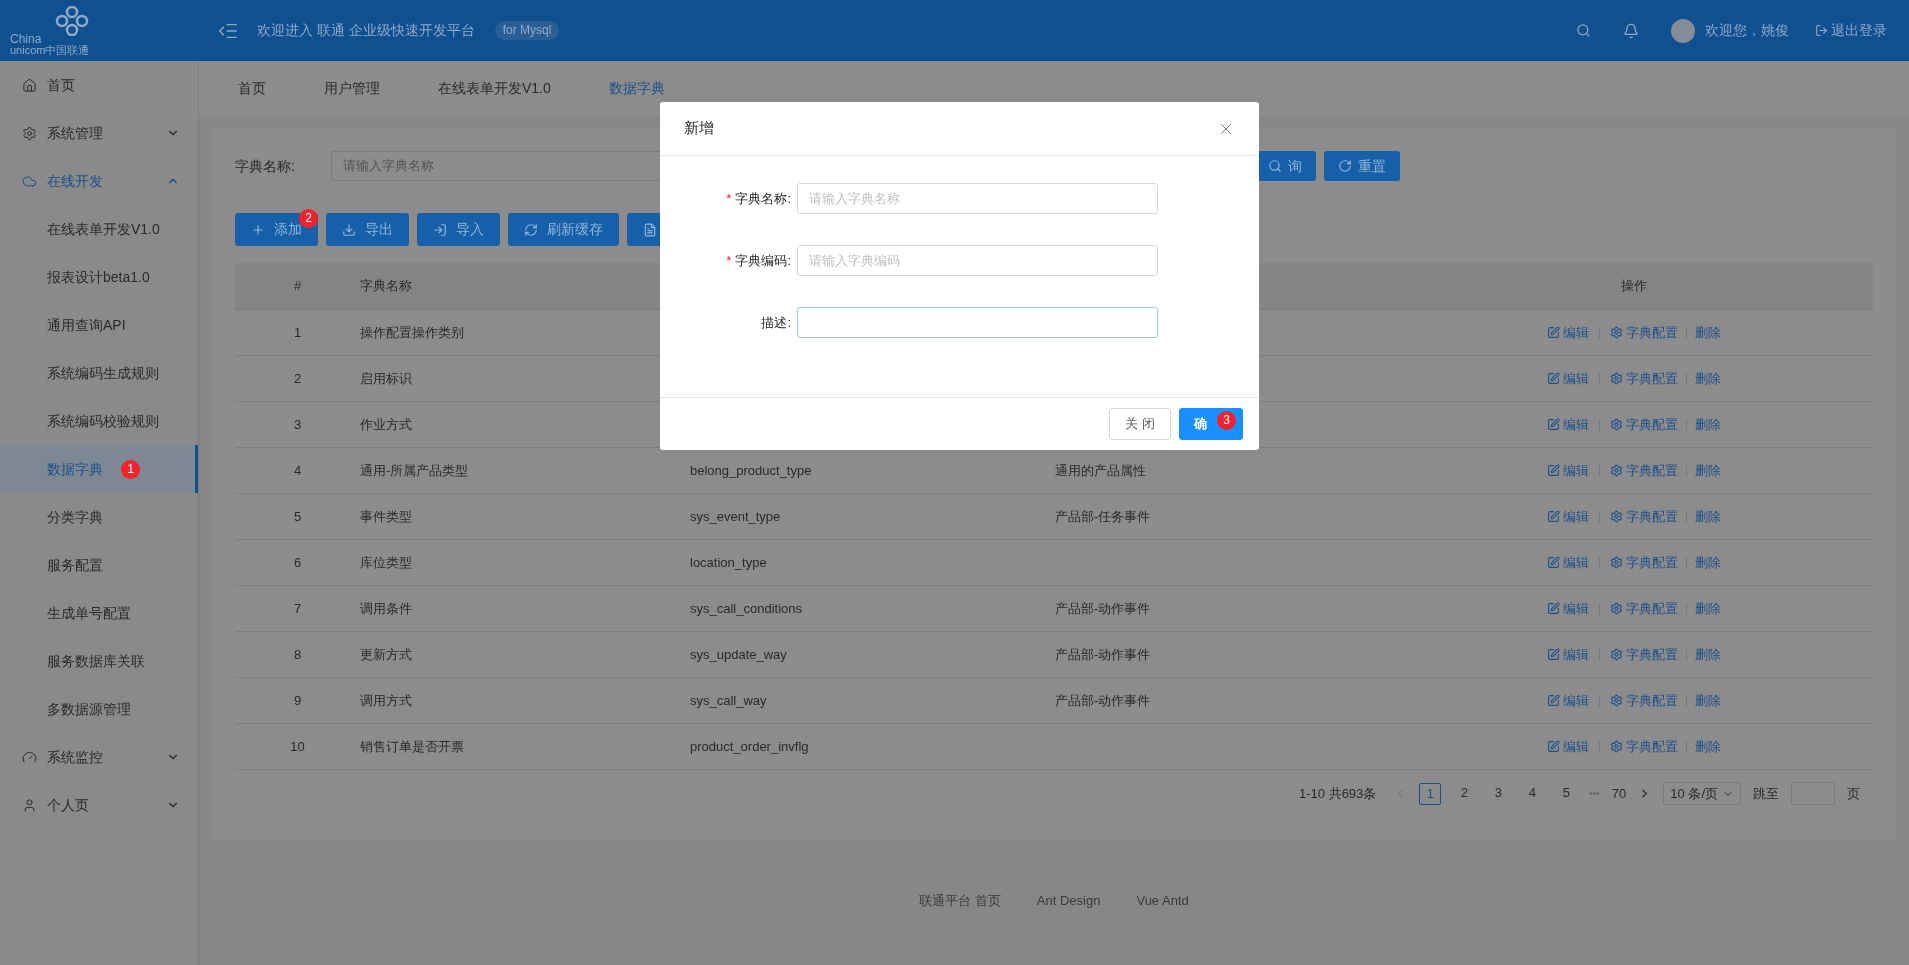 This screenshot has width=1909, height=965. Describe the element at coordinates (386, 286) in the screenshot. I see `column-header: 字典名称` at that location.